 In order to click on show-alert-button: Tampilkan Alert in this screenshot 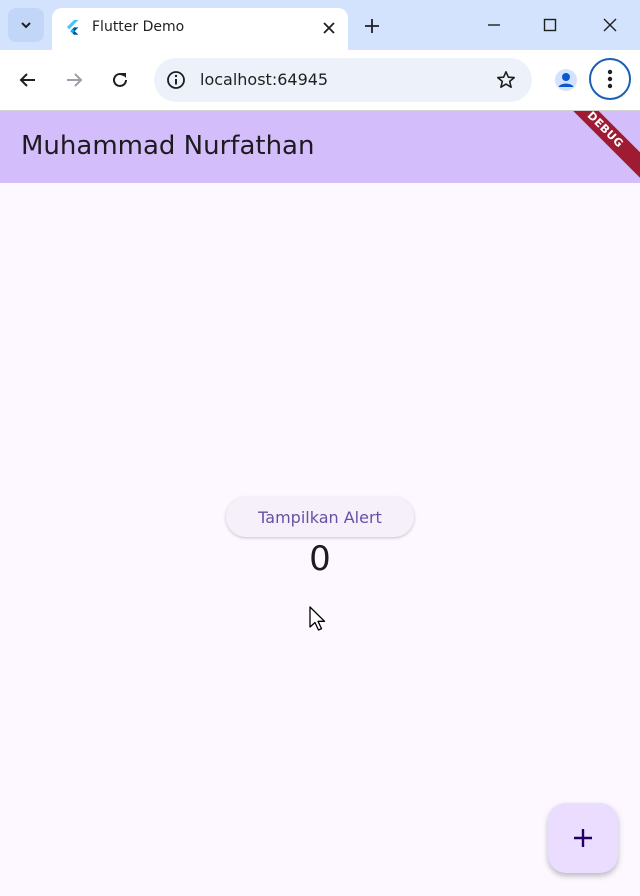, I will do `click(320, 517)`.